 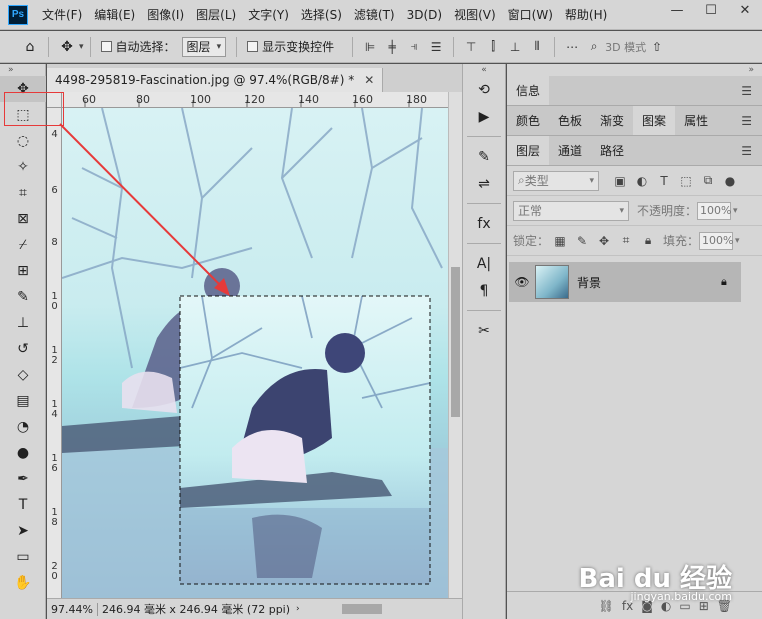 I want to click on crop-tool-icon: ⌗, so click(x=23, y=193).